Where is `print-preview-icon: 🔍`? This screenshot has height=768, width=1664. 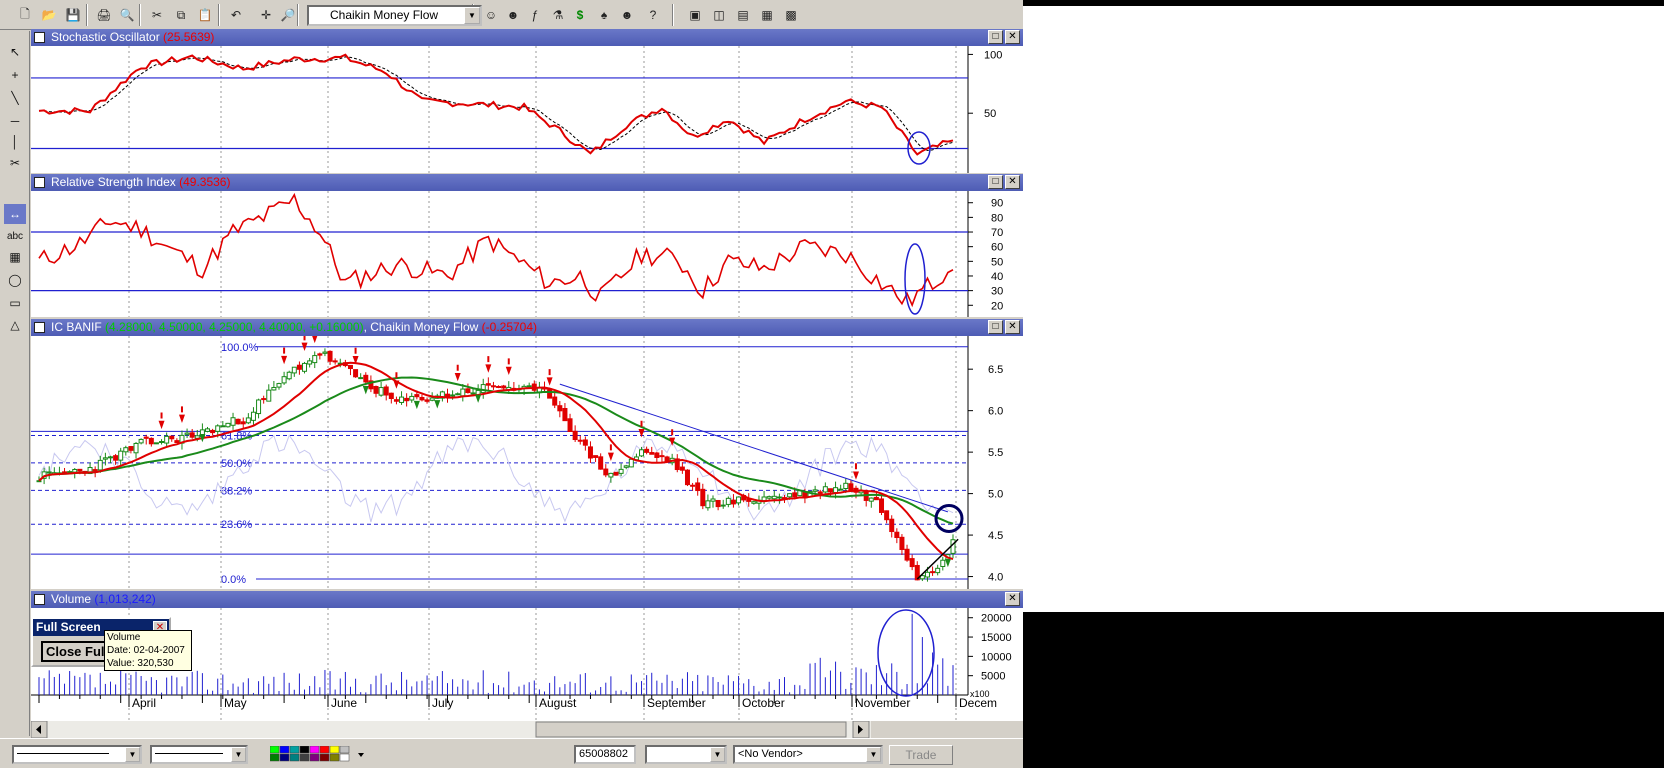 print-preview-icon: 🔍 is located at coordinates (127, 15).